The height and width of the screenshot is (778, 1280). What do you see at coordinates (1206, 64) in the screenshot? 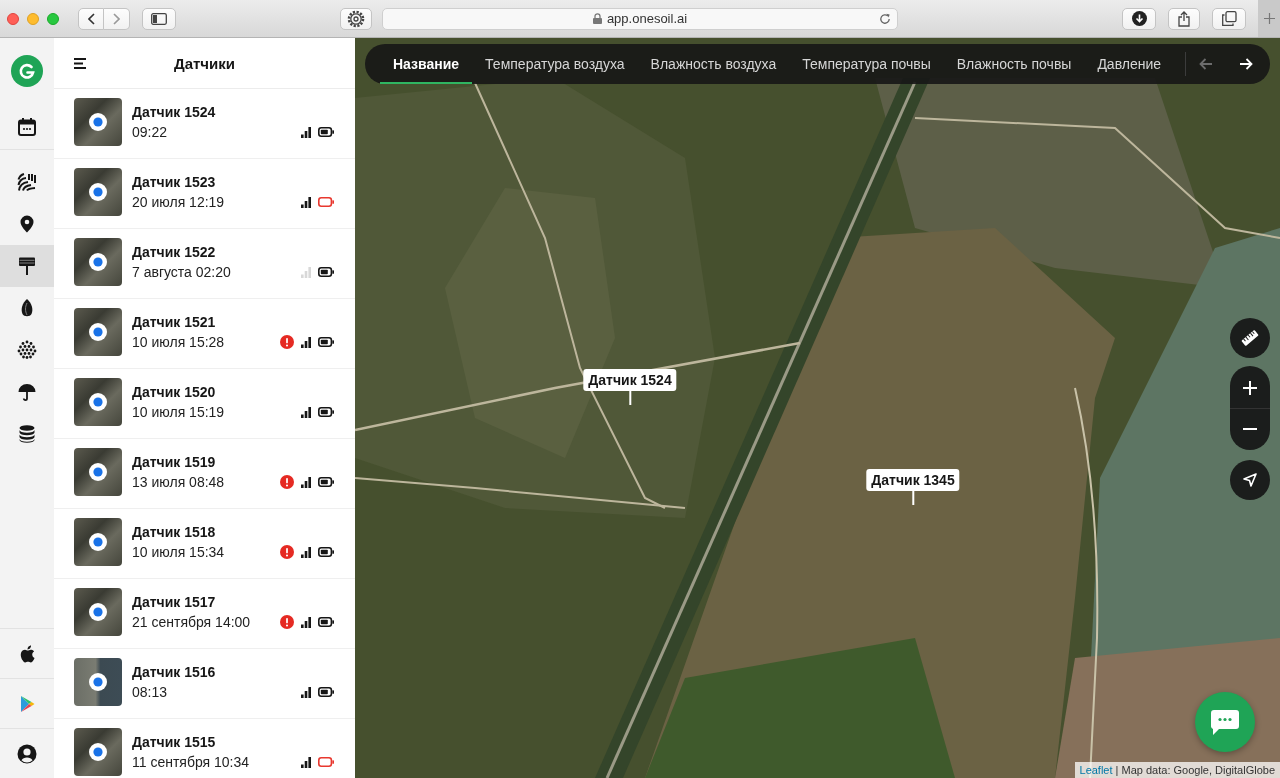
I see `arrow-left-icon` at bounding box center [1206, 64].